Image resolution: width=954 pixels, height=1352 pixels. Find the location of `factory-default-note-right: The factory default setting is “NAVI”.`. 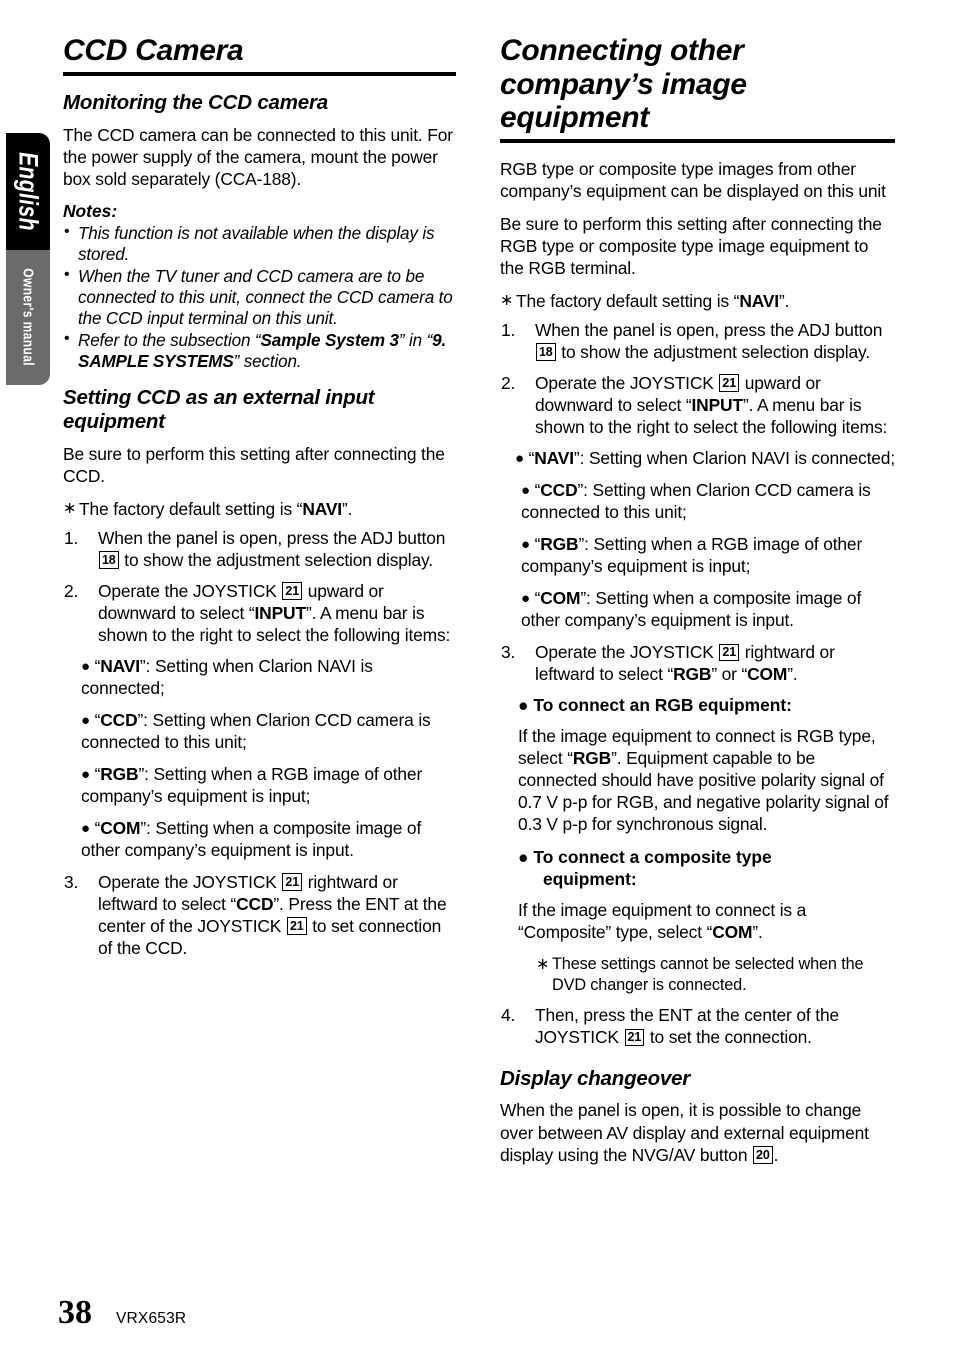

factory-default-note-right: The factory default setting is “NAVI”. is located at coordinates (697, 301).